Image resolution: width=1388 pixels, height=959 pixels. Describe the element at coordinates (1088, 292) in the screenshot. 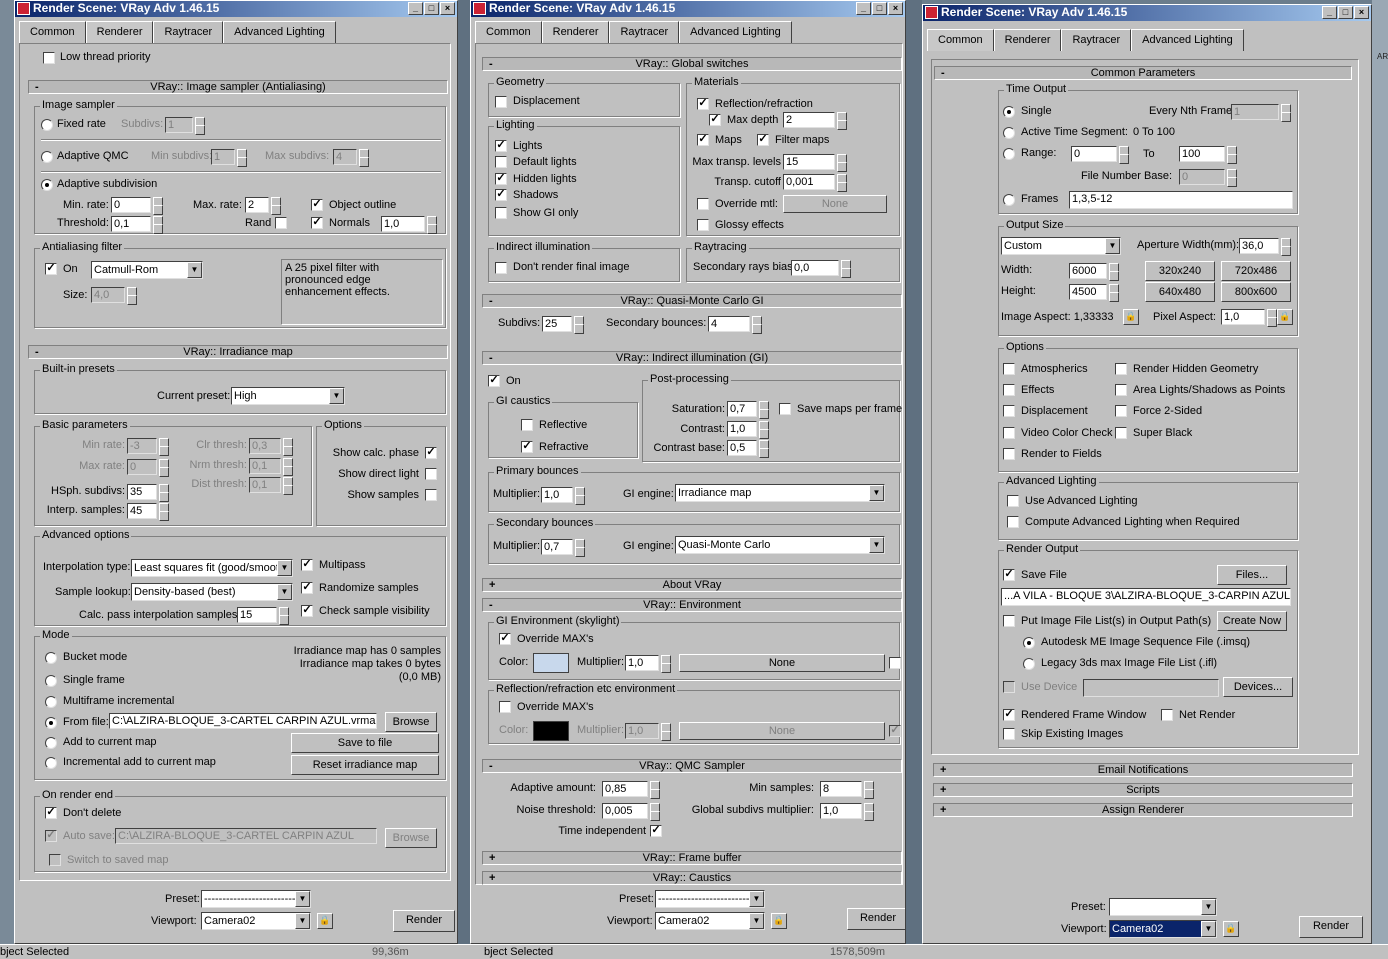

I see `height-input: 4500` at that location.